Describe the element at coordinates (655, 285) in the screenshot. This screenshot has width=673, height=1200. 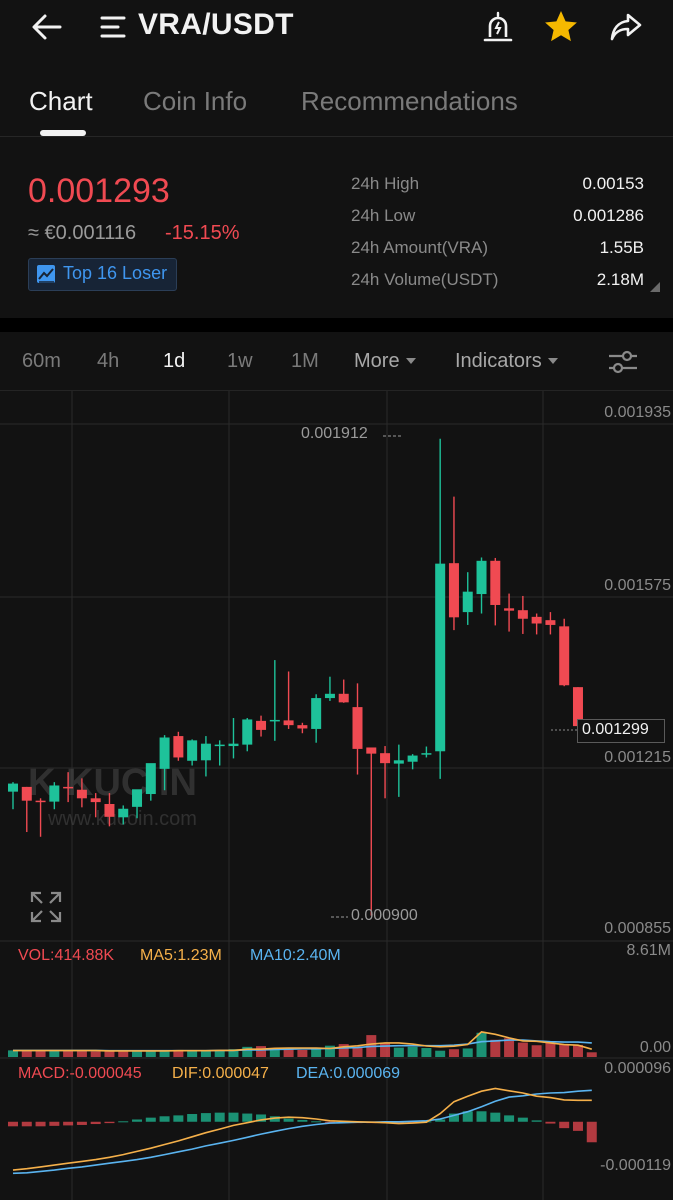
I see `corner-triangle-icon` at that location.